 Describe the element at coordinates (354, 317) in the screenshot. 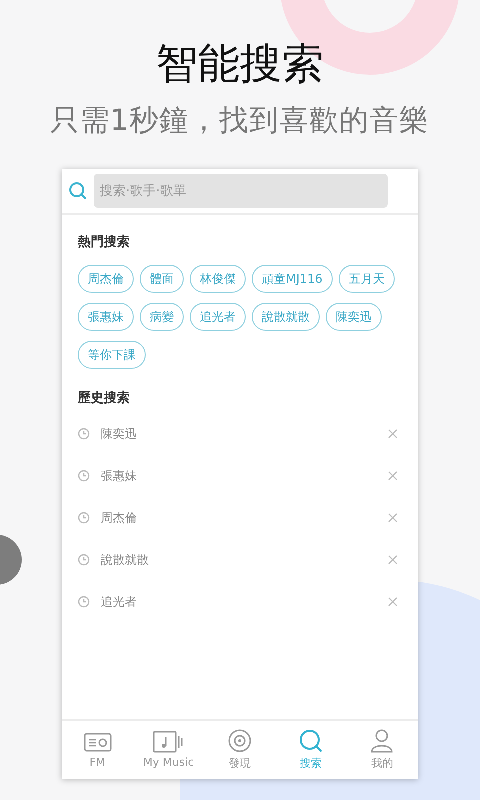

I see `tag-chip: 陳奕迅` at that location.